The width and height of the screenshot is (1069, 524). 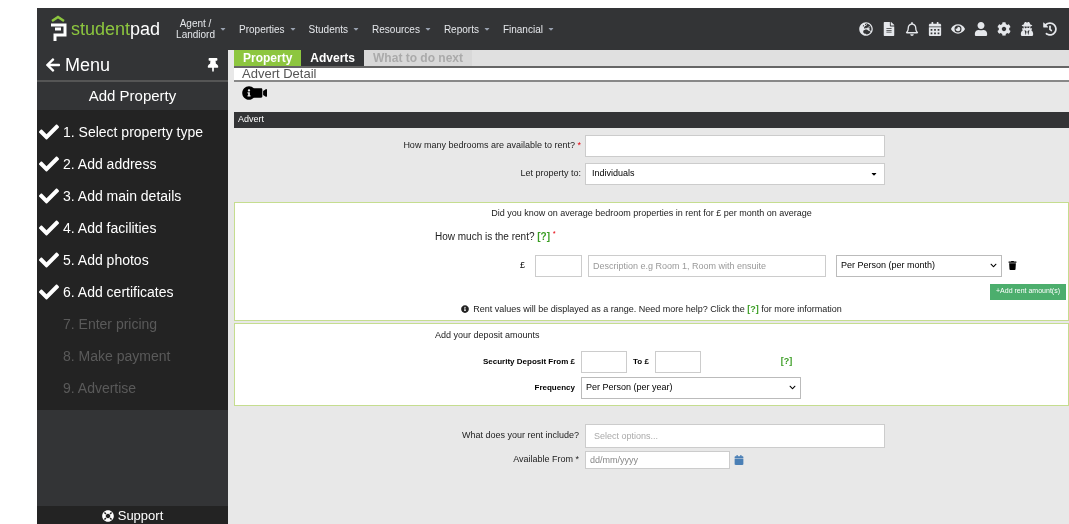 I want to click on field-label: Available From *, so click(x=546, y=459).